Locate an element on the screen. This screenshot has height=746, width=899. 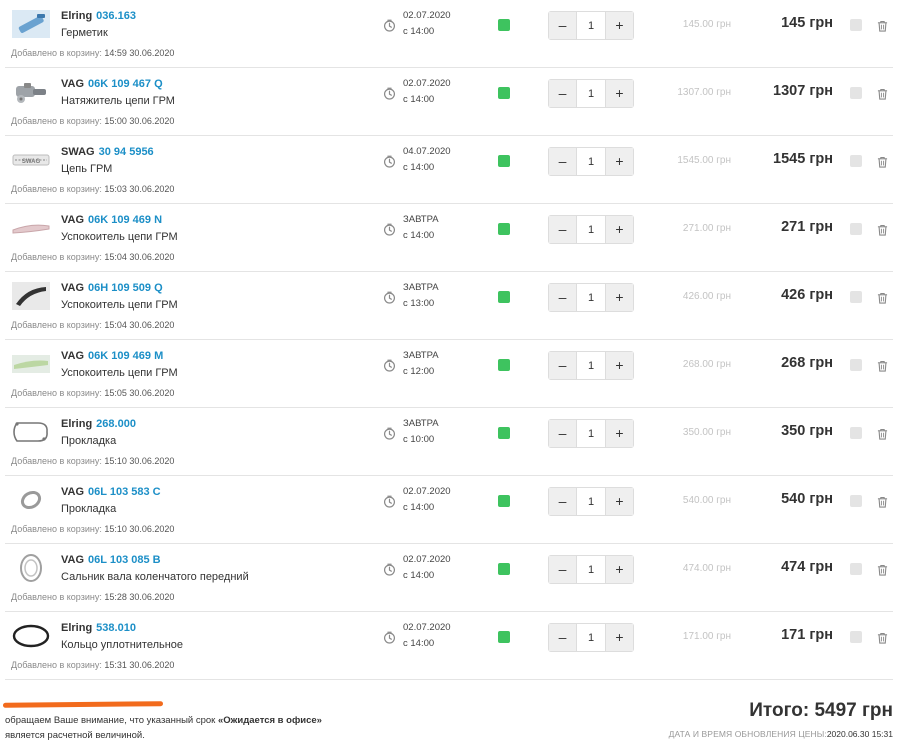
product-code-link: 06K 109 467 Q is located at coordinates (125, 84).